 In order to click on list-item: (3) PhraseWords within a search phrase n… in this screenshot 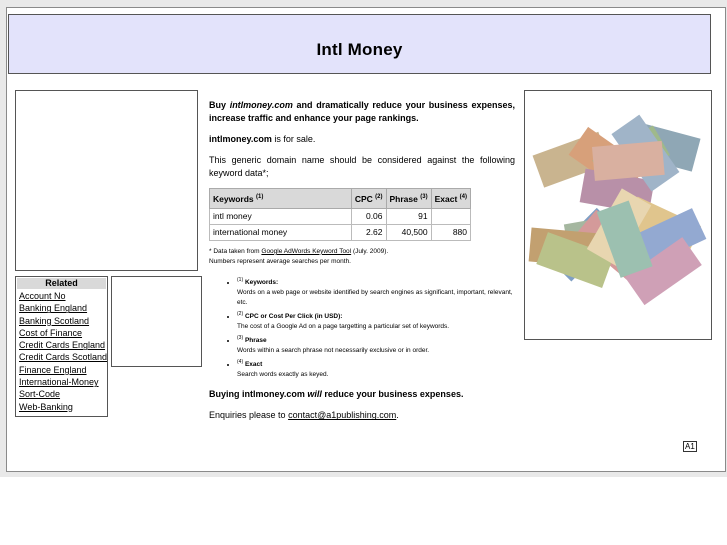, I will do `click(376, 344)`.